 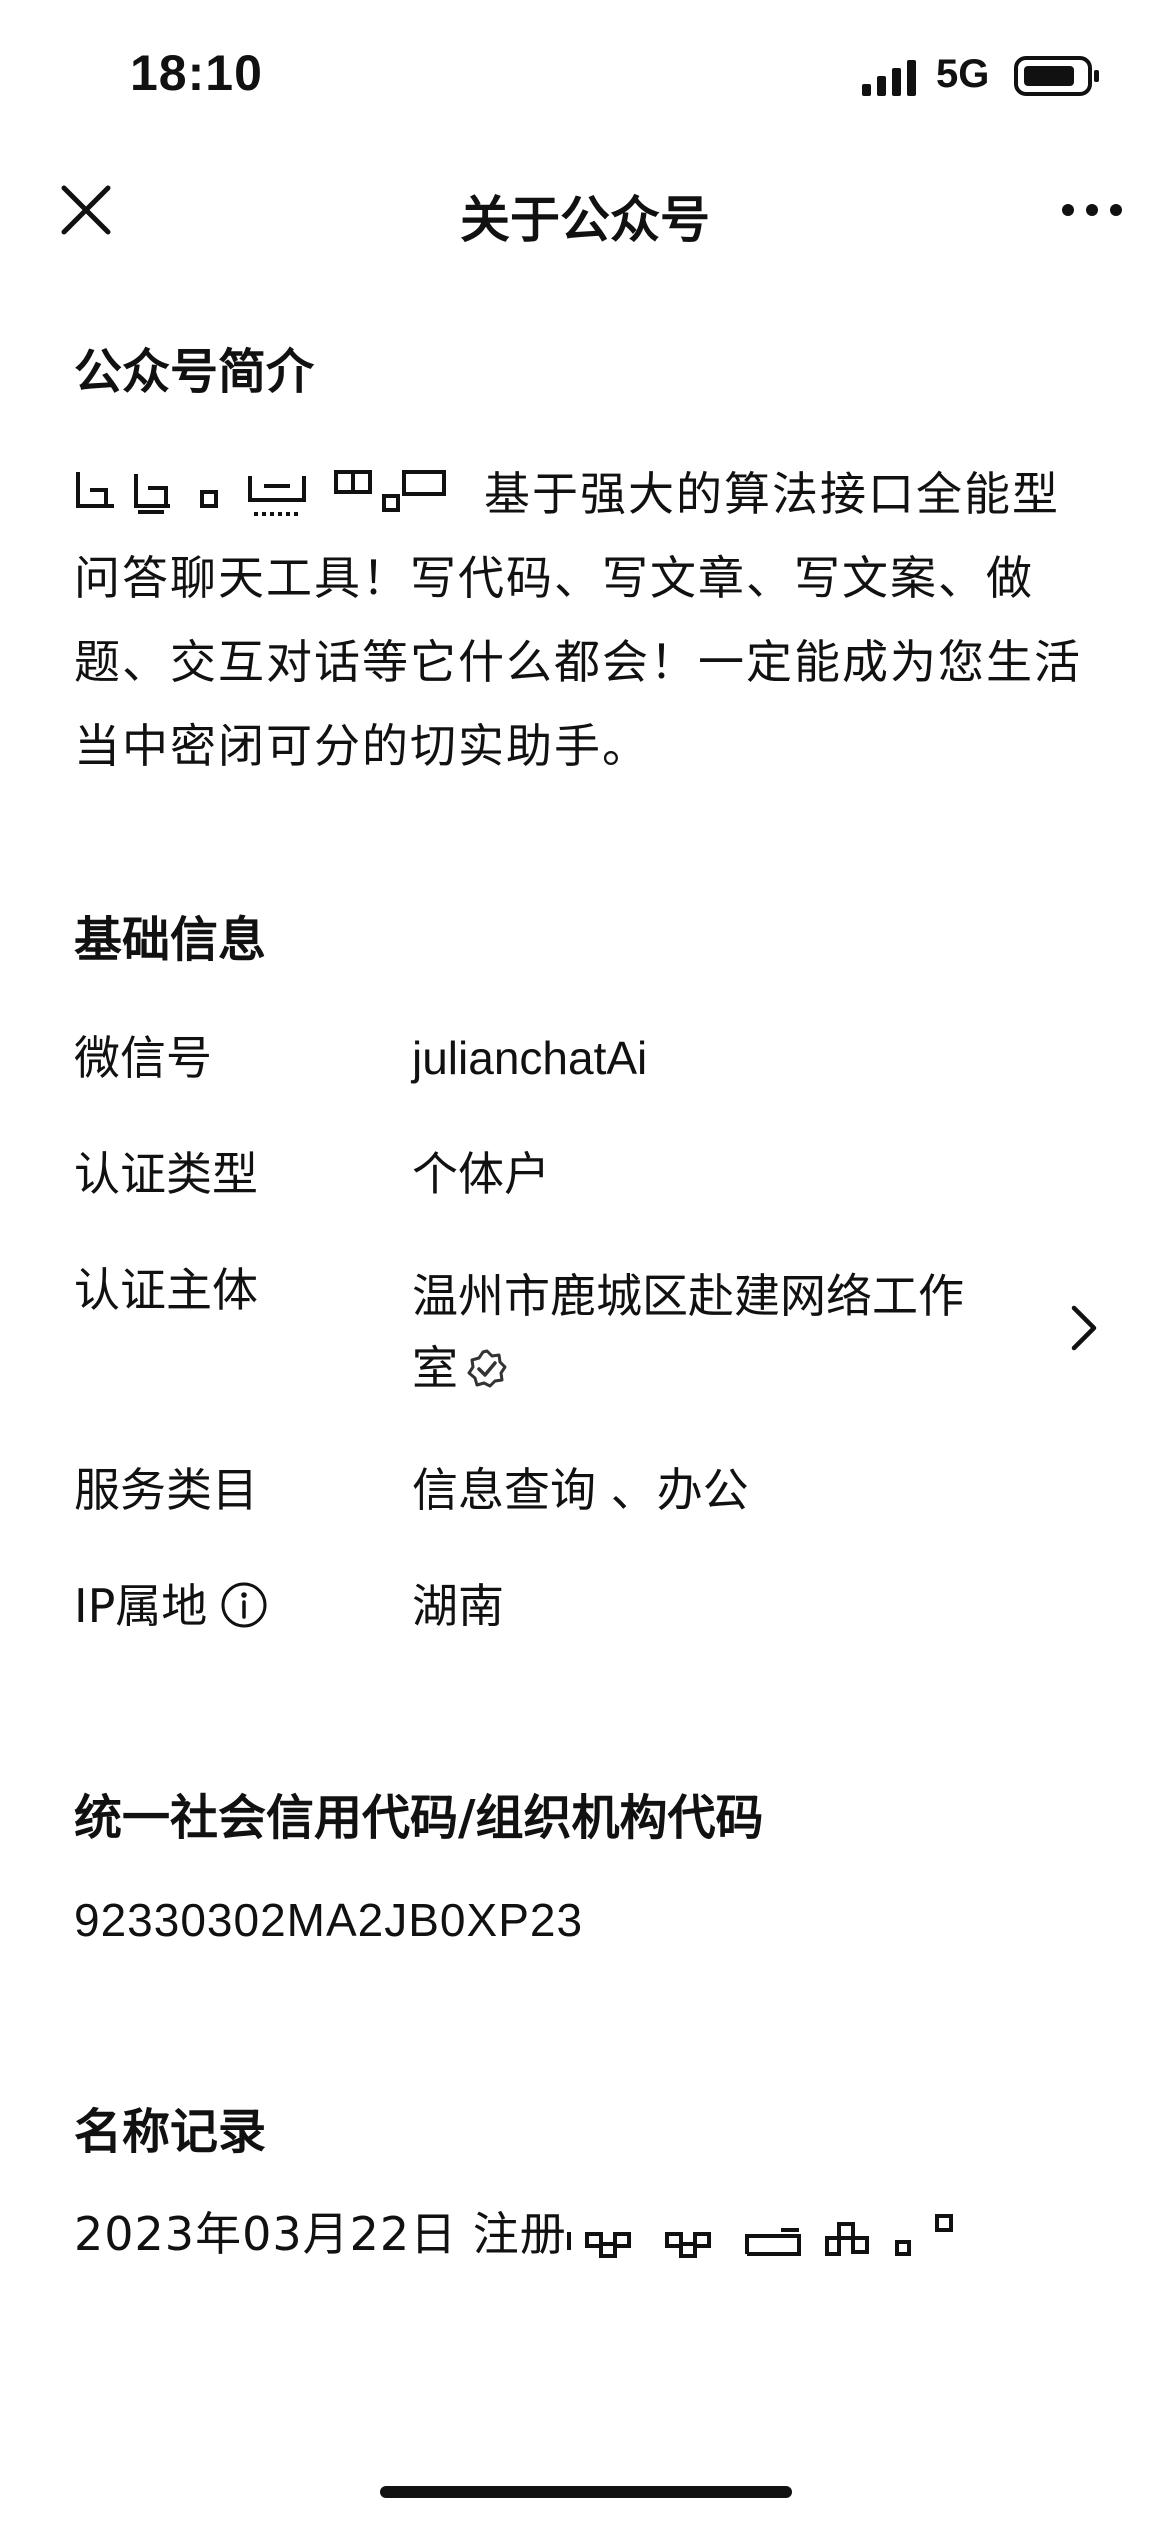 I want to click on verification-type-label: 认证类型, so click(x=166, y=1174).